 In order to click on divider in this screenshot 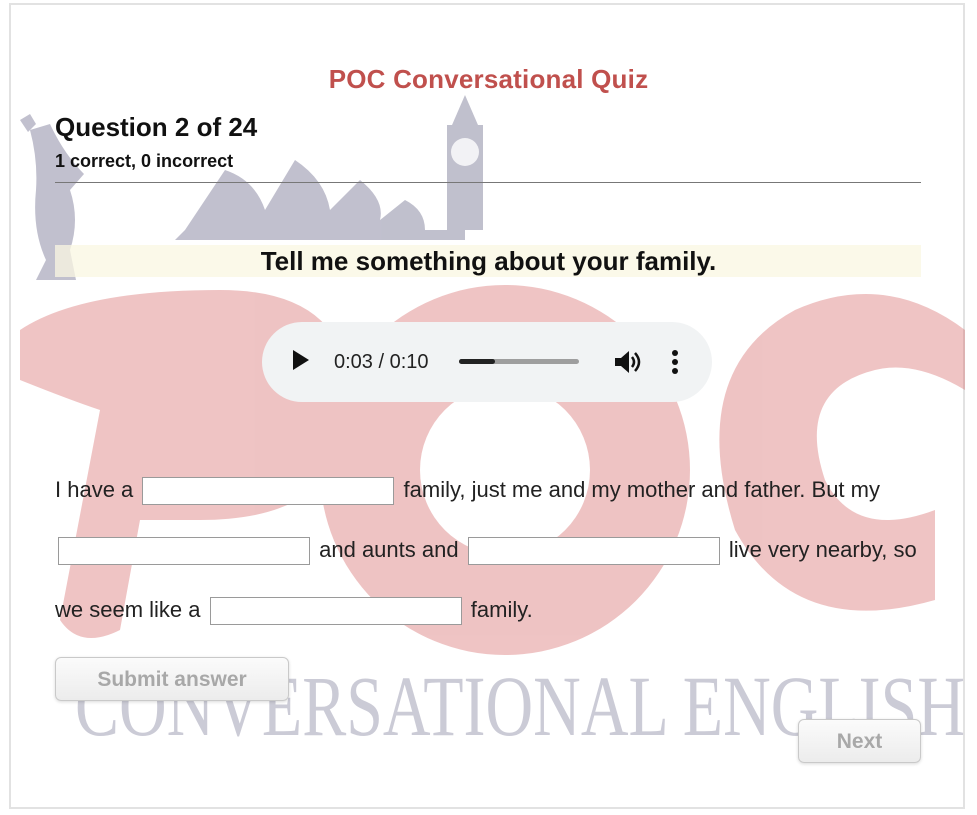, I will do `click(488, 182)`.